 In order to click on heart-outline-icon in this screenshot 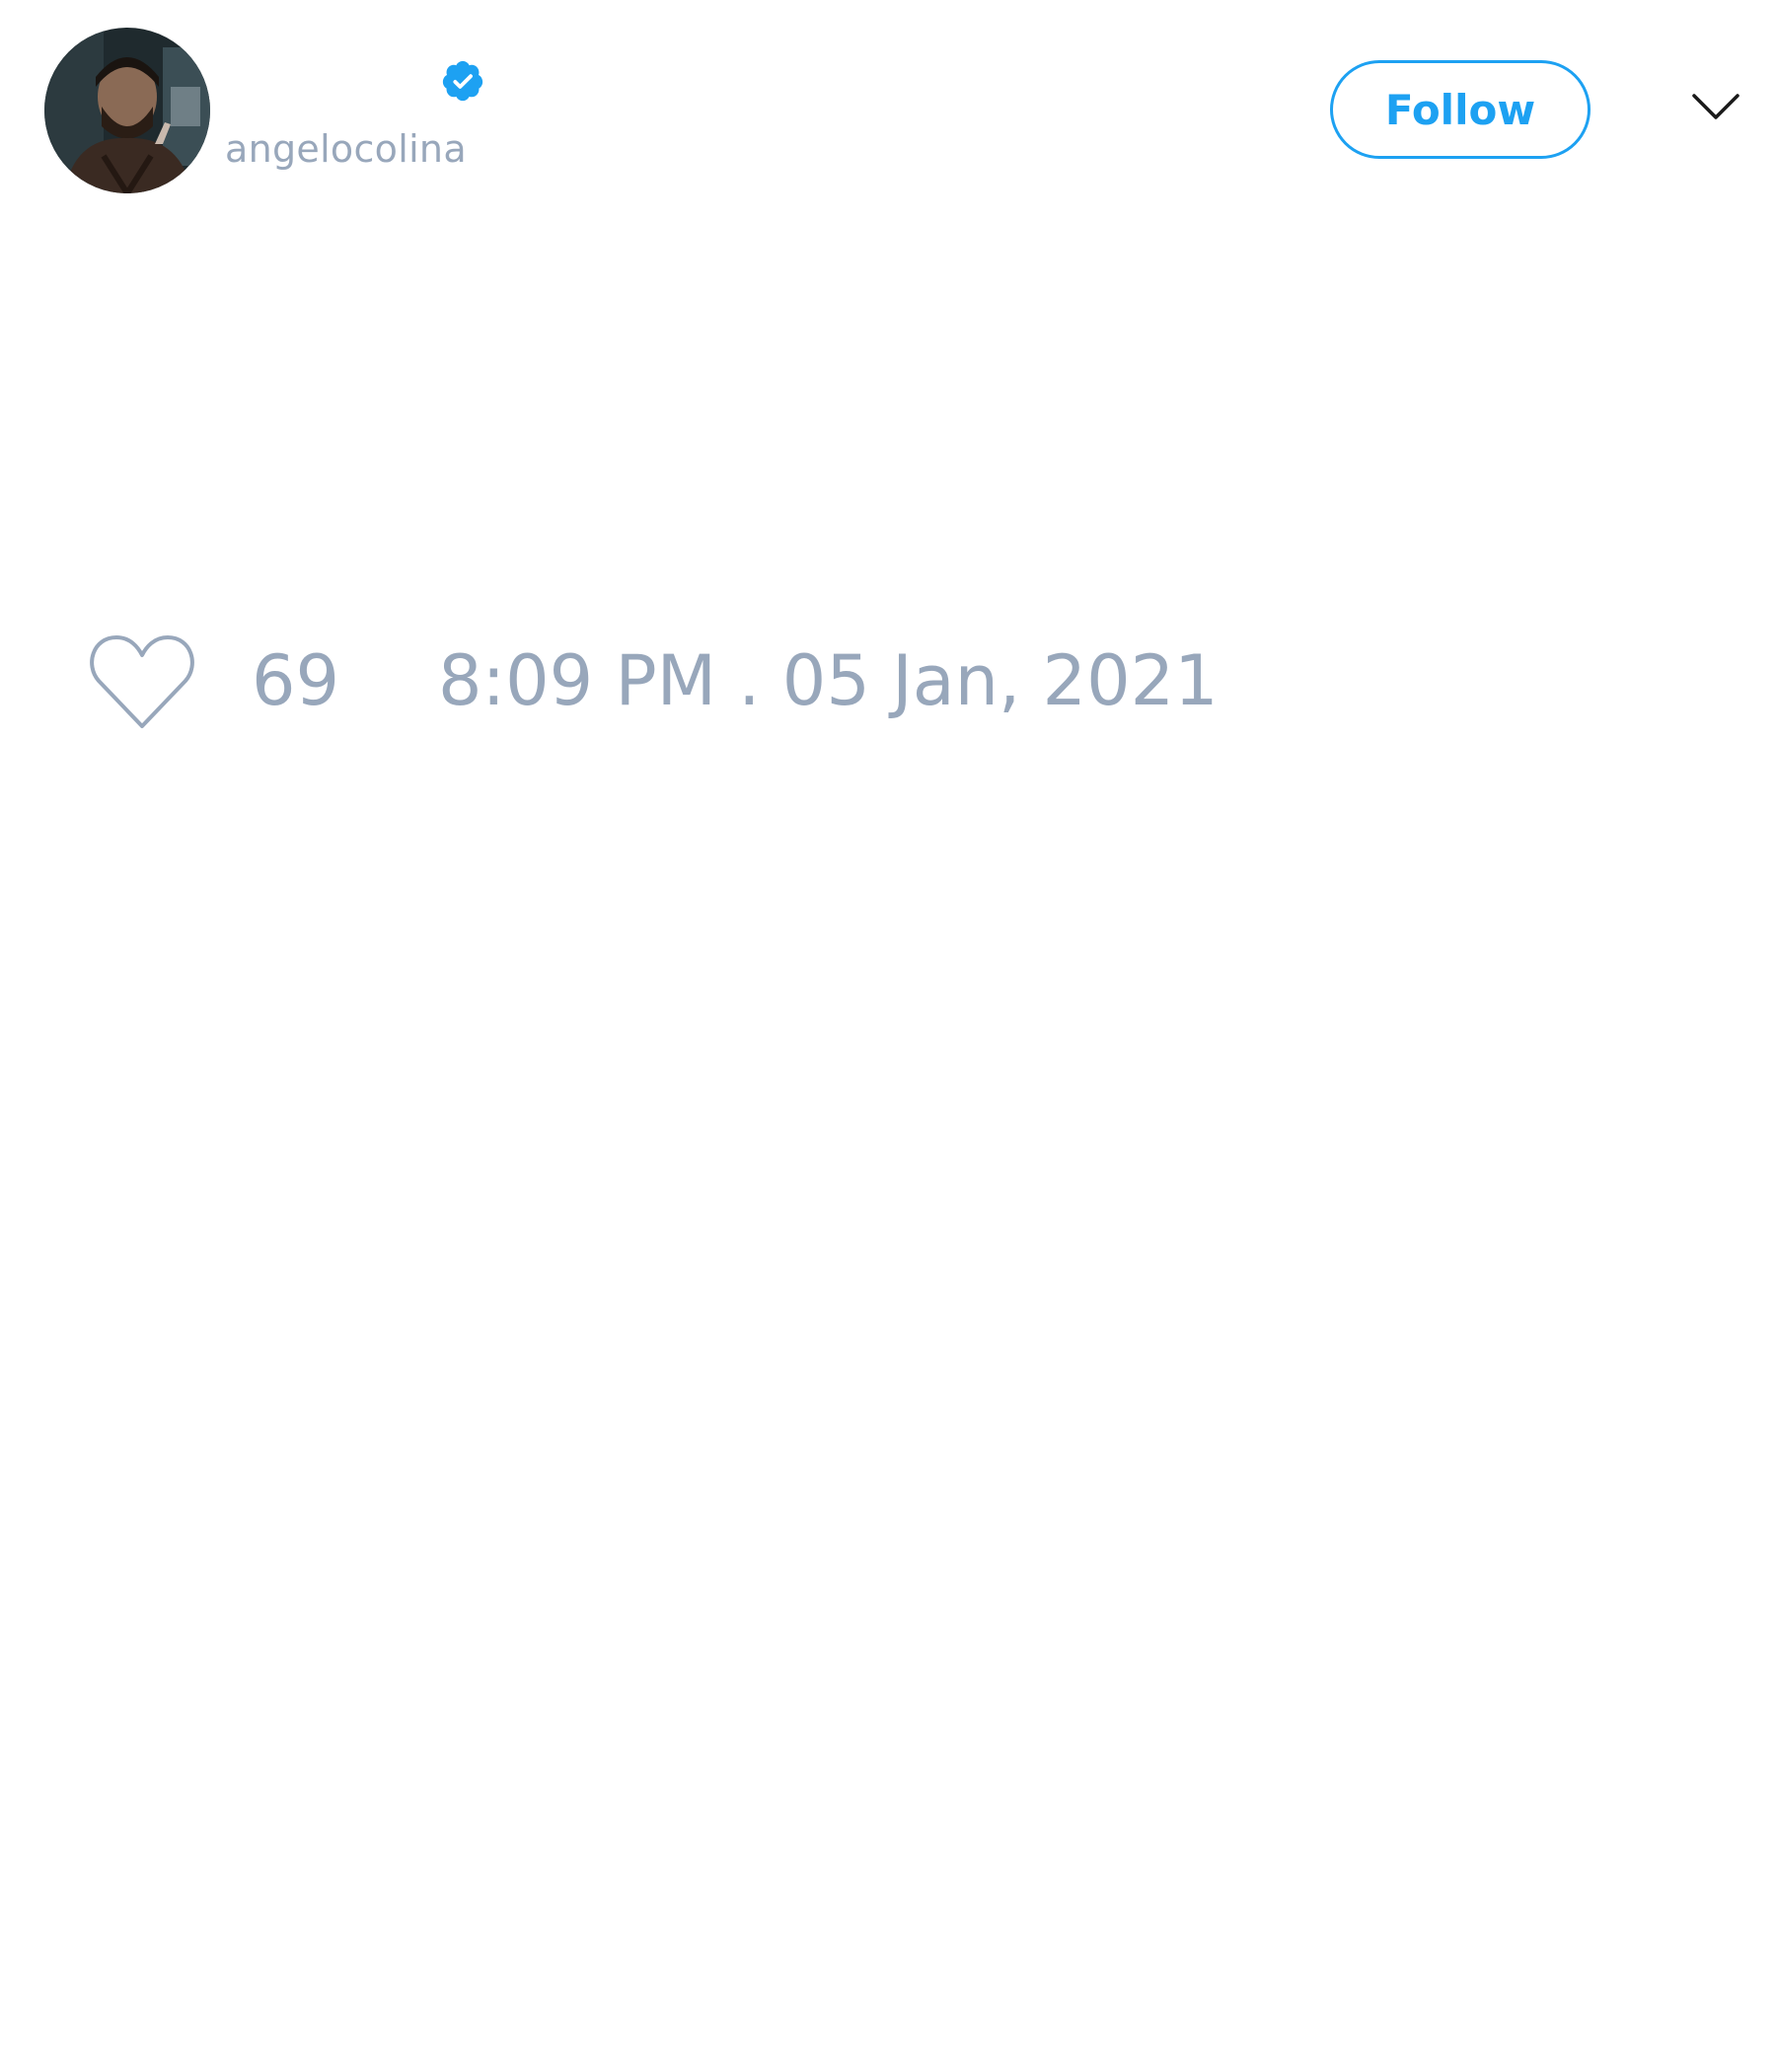, I will do `click(142, 683)`.